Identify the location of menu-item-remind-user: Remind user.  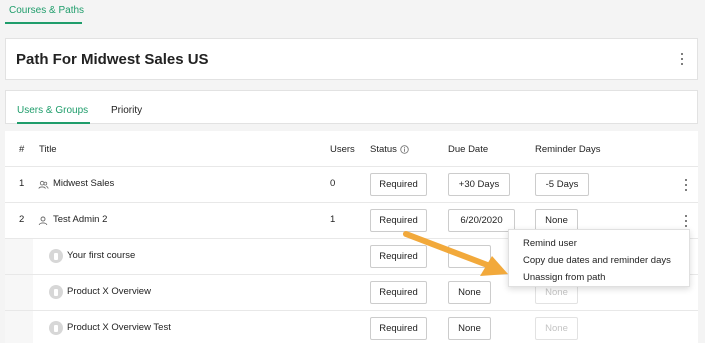
(599, 243).